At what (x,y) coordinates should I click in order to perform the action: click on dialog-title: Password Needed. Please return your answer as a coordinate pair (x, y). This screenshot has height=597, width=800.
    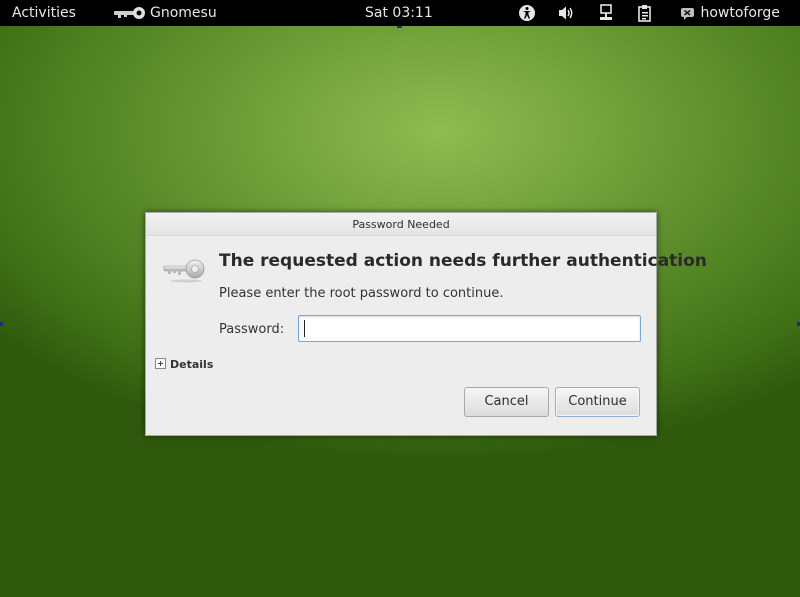
    Looking at the image, I should click on (401, 224).